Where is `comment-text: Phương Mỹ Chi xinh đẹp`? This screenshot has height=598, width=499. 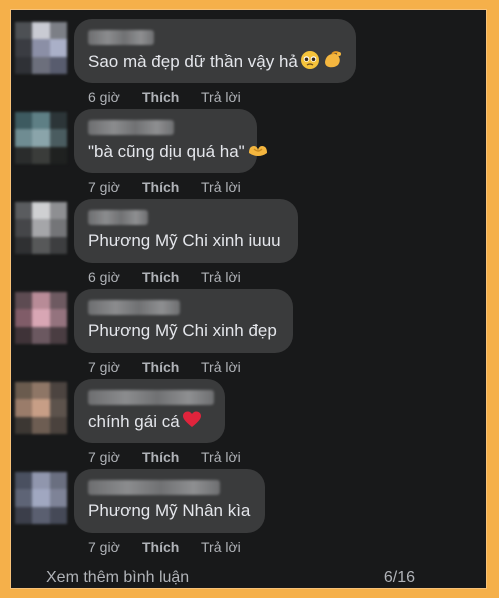 comment-text: Phương Mỹ Chi xinh đẹp is located at coordinates (182, 330).